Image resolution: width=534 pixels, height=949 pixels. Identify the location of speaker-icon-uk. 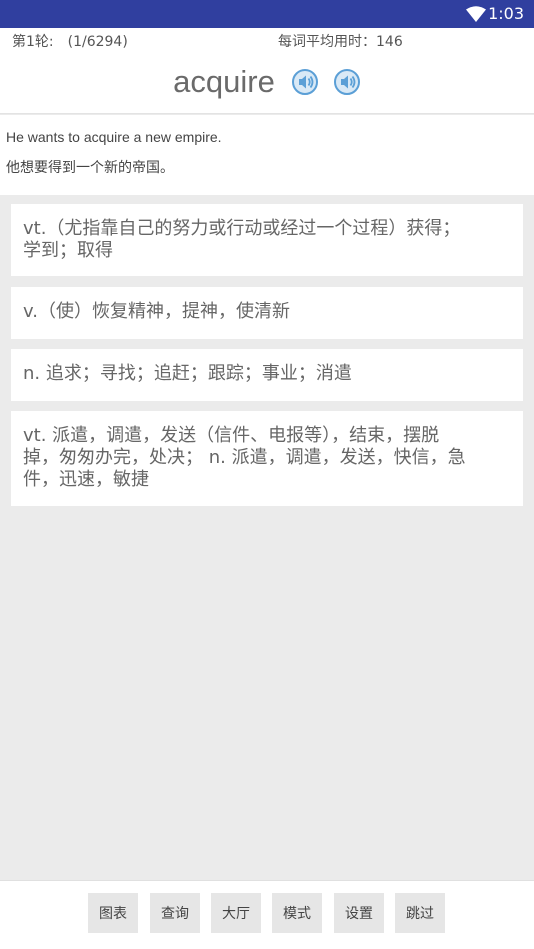
(305, 82).